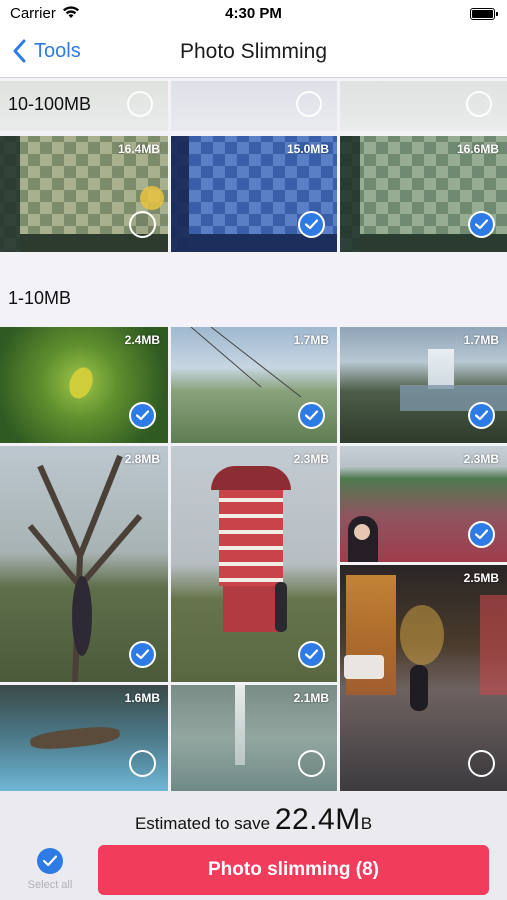 The width and height of the screenshot is (507, 900). What do you see at coordinates (307, 149) in the screenshot?
I see `photo-size-label: 15.0MB` at bounding box center [307, 149].